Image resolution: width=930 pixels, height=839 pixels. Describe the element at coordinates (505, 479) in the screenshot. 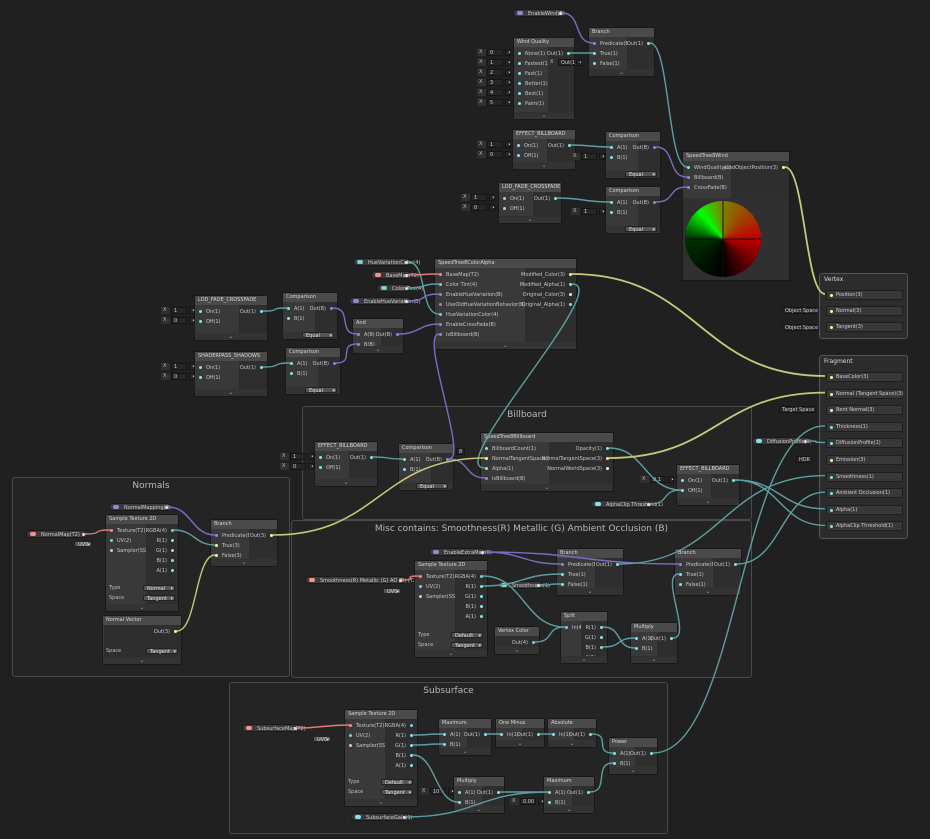

I see `input-port: IsBillboard(B)` at that location.